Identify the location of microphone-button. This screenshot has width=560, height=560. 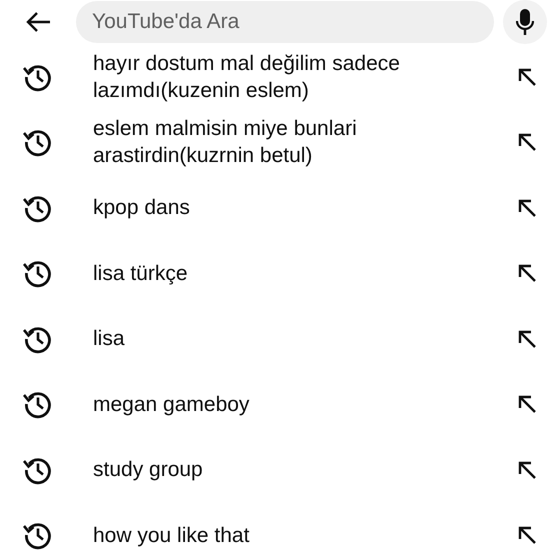
(525, 22).